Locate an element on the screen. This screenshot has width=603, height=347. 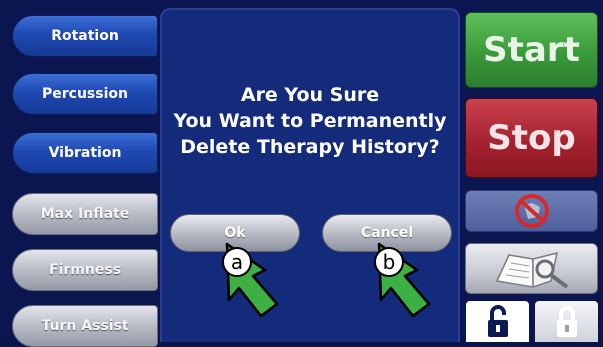
ok-label: Ok is located at coordinates (235, 233).